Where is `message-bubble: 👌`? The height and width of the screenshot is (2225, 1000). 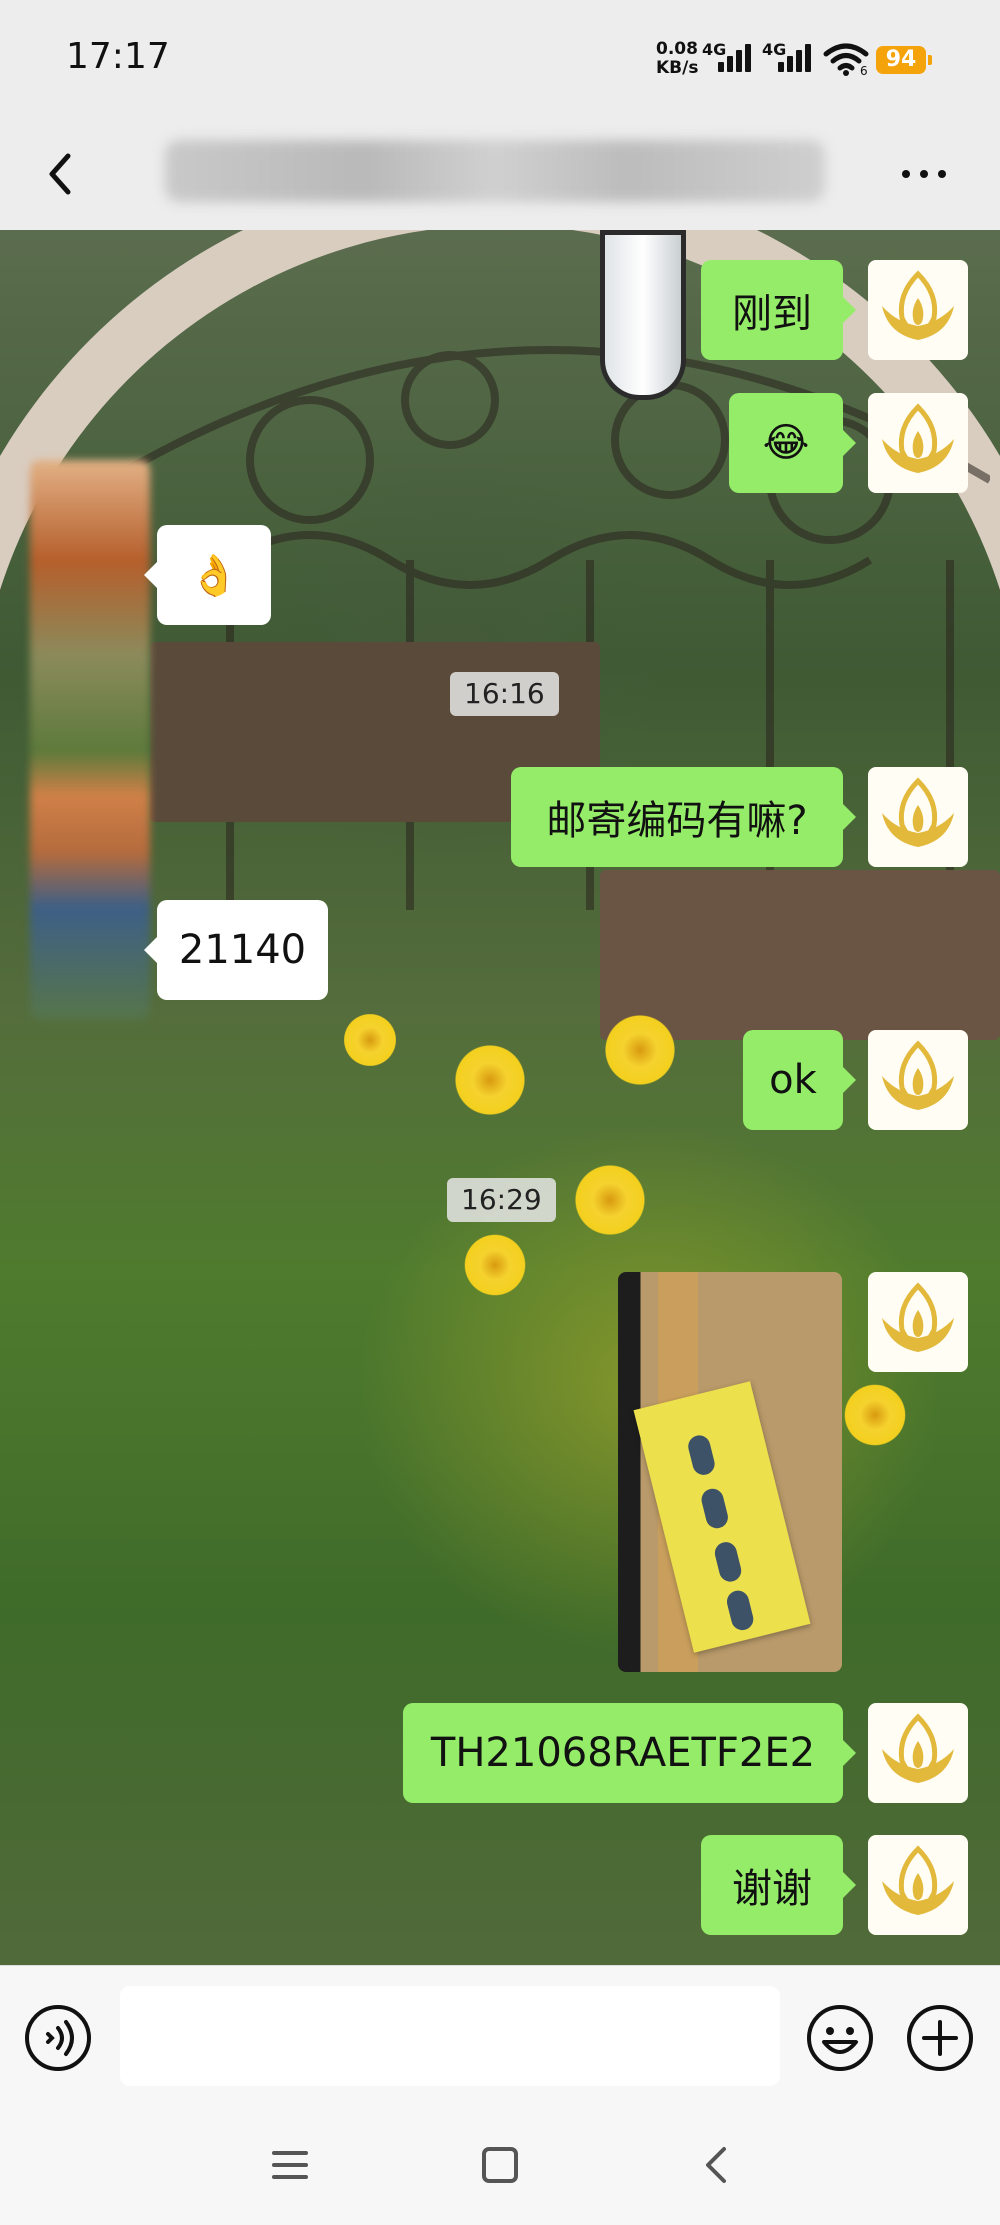 message-bubble: 👌 is located at coordinates (207, 575).